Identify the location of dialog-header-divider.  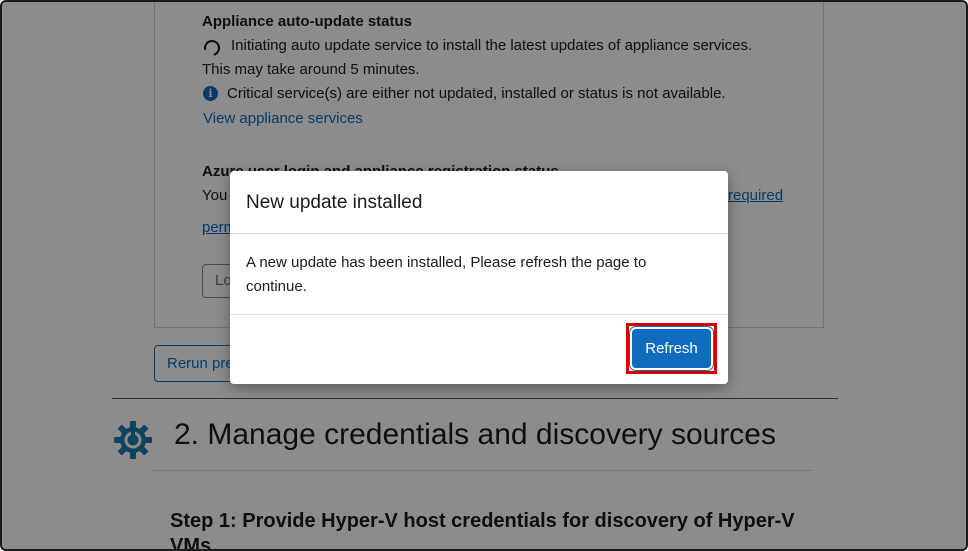
(479, 233).